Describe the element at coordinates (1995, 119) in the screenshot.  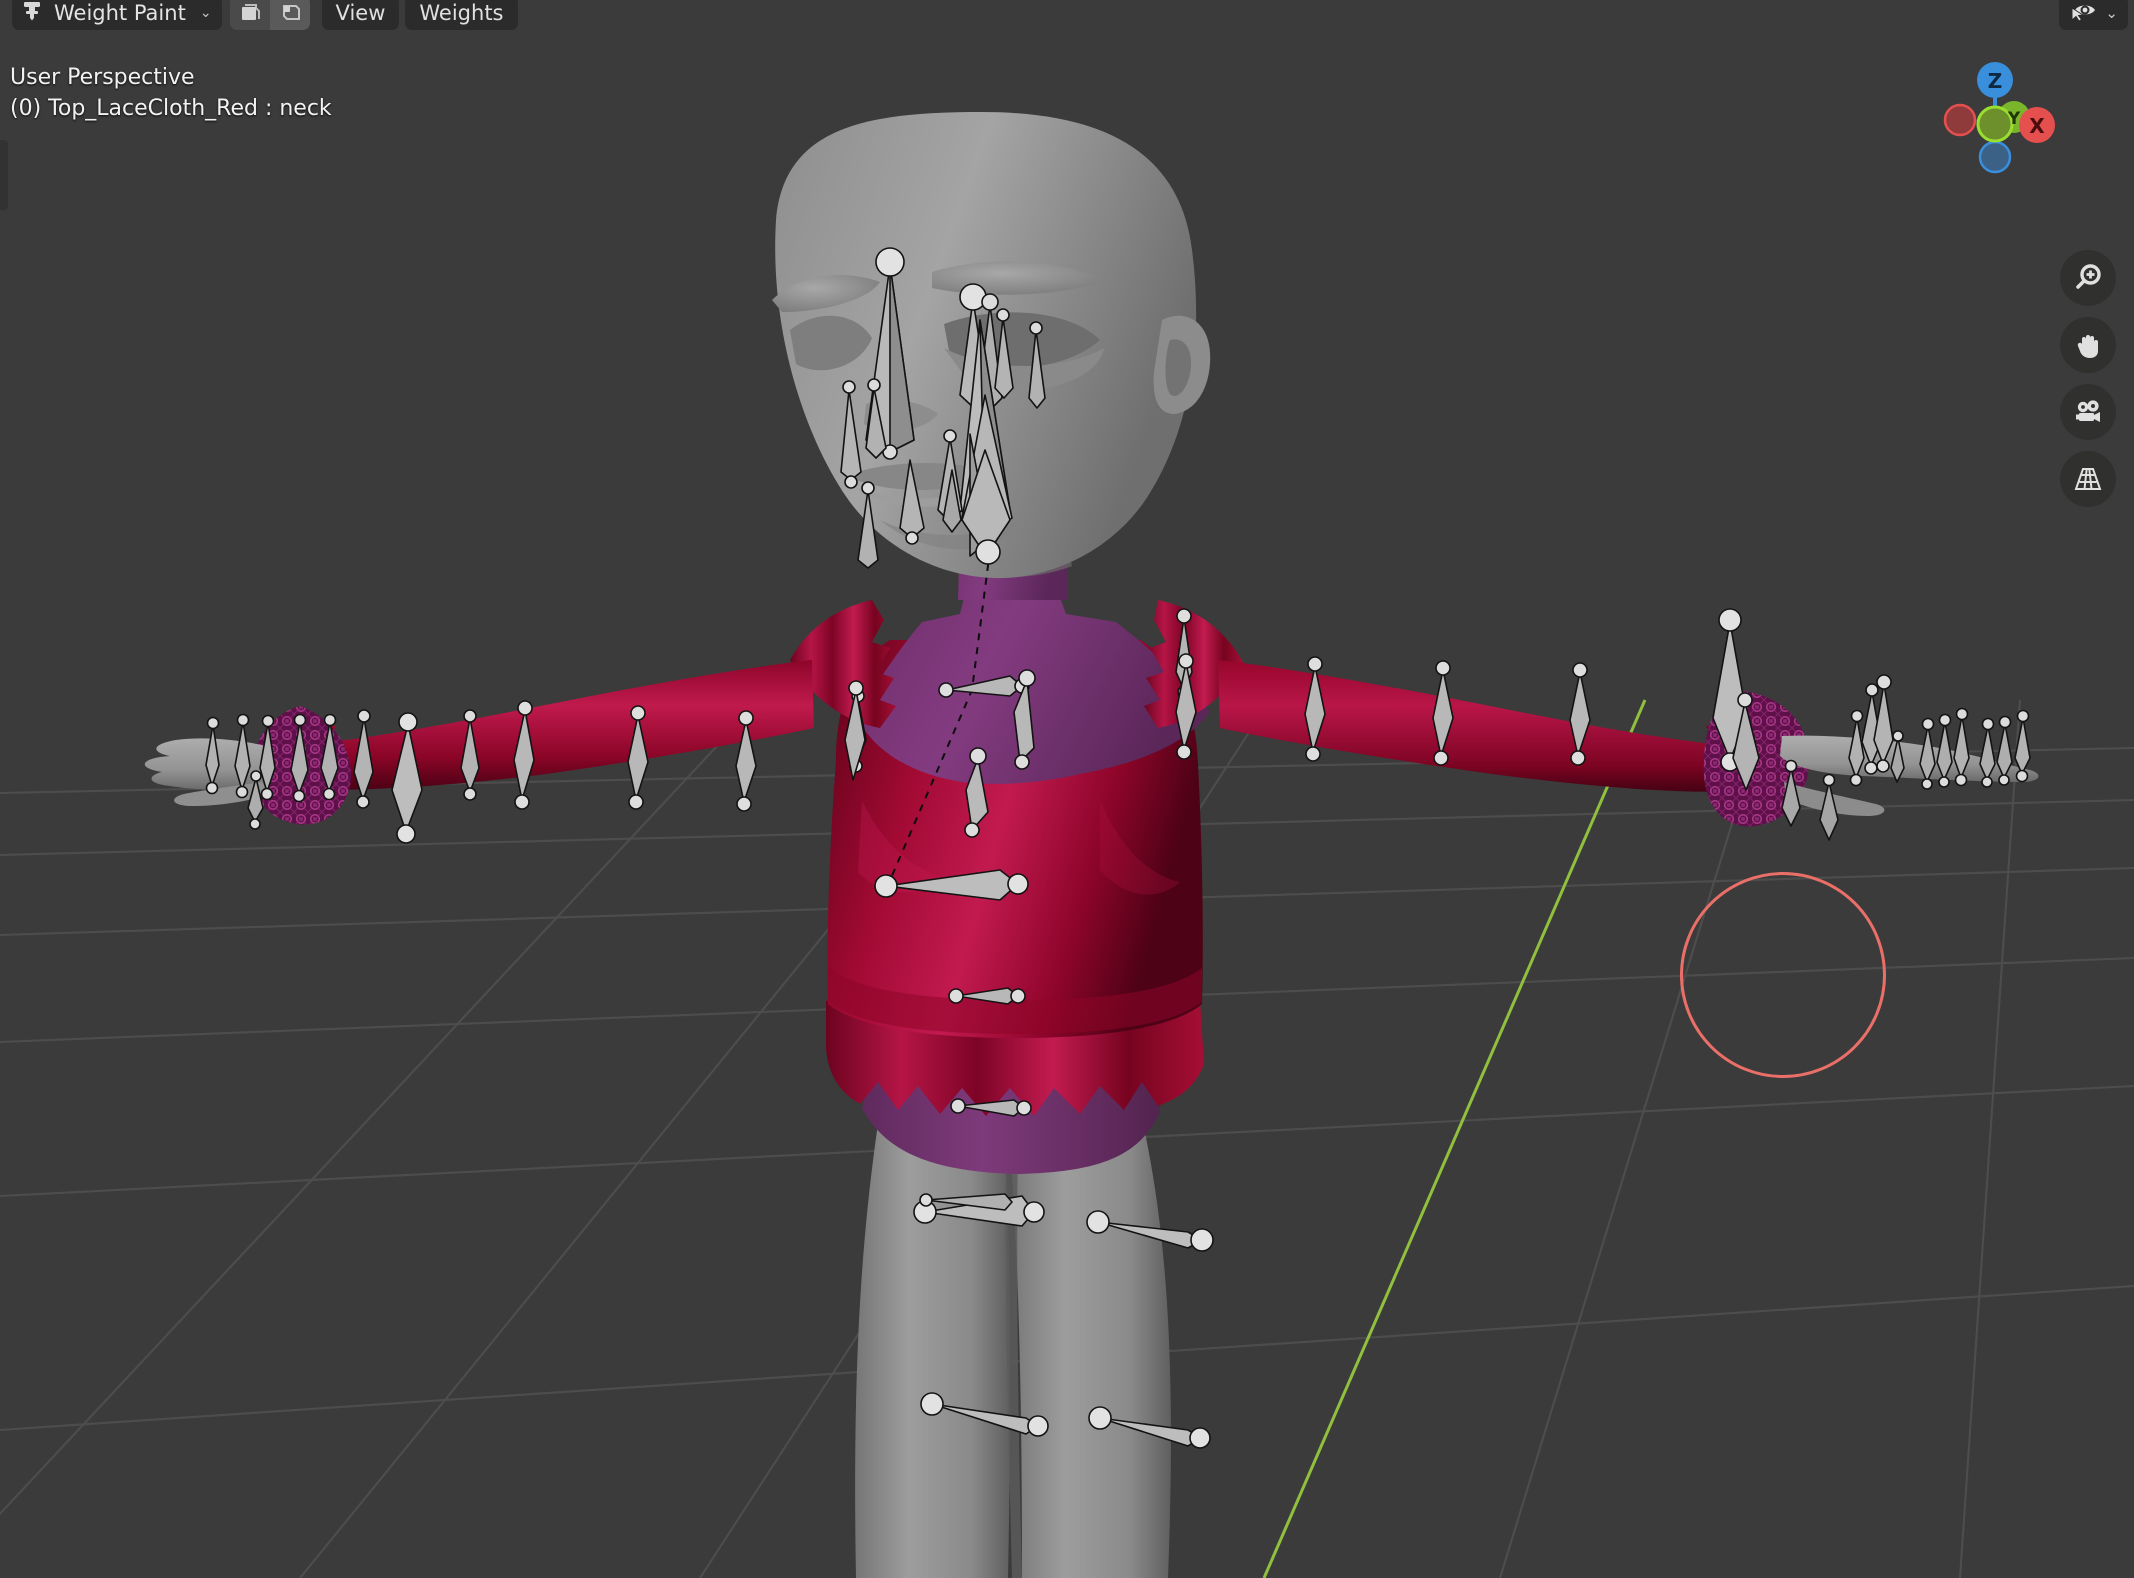
I see `navigation-gizmo: Z Y X` at that location.